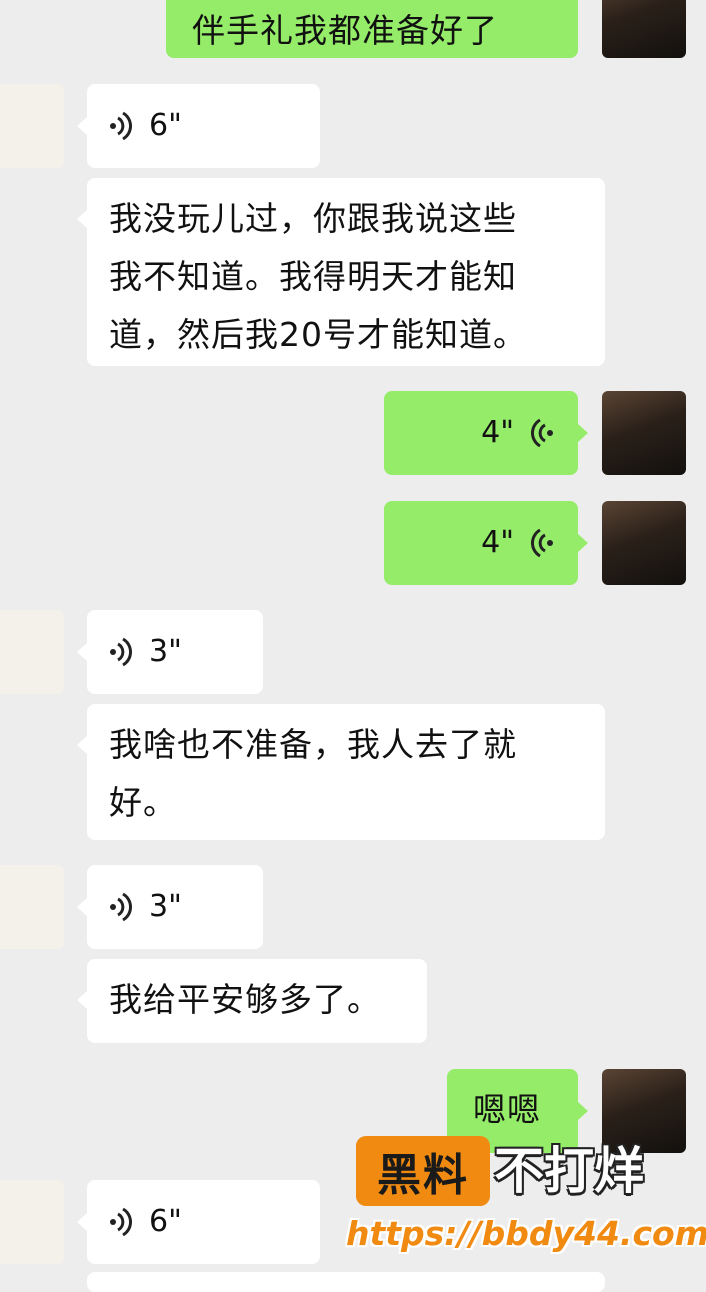  What do you see at coordinates (313, 218) in the screenshot?
I see `message-text-line: 我没玩儿过，你跟我说这些` at bounding box center [313, 218].